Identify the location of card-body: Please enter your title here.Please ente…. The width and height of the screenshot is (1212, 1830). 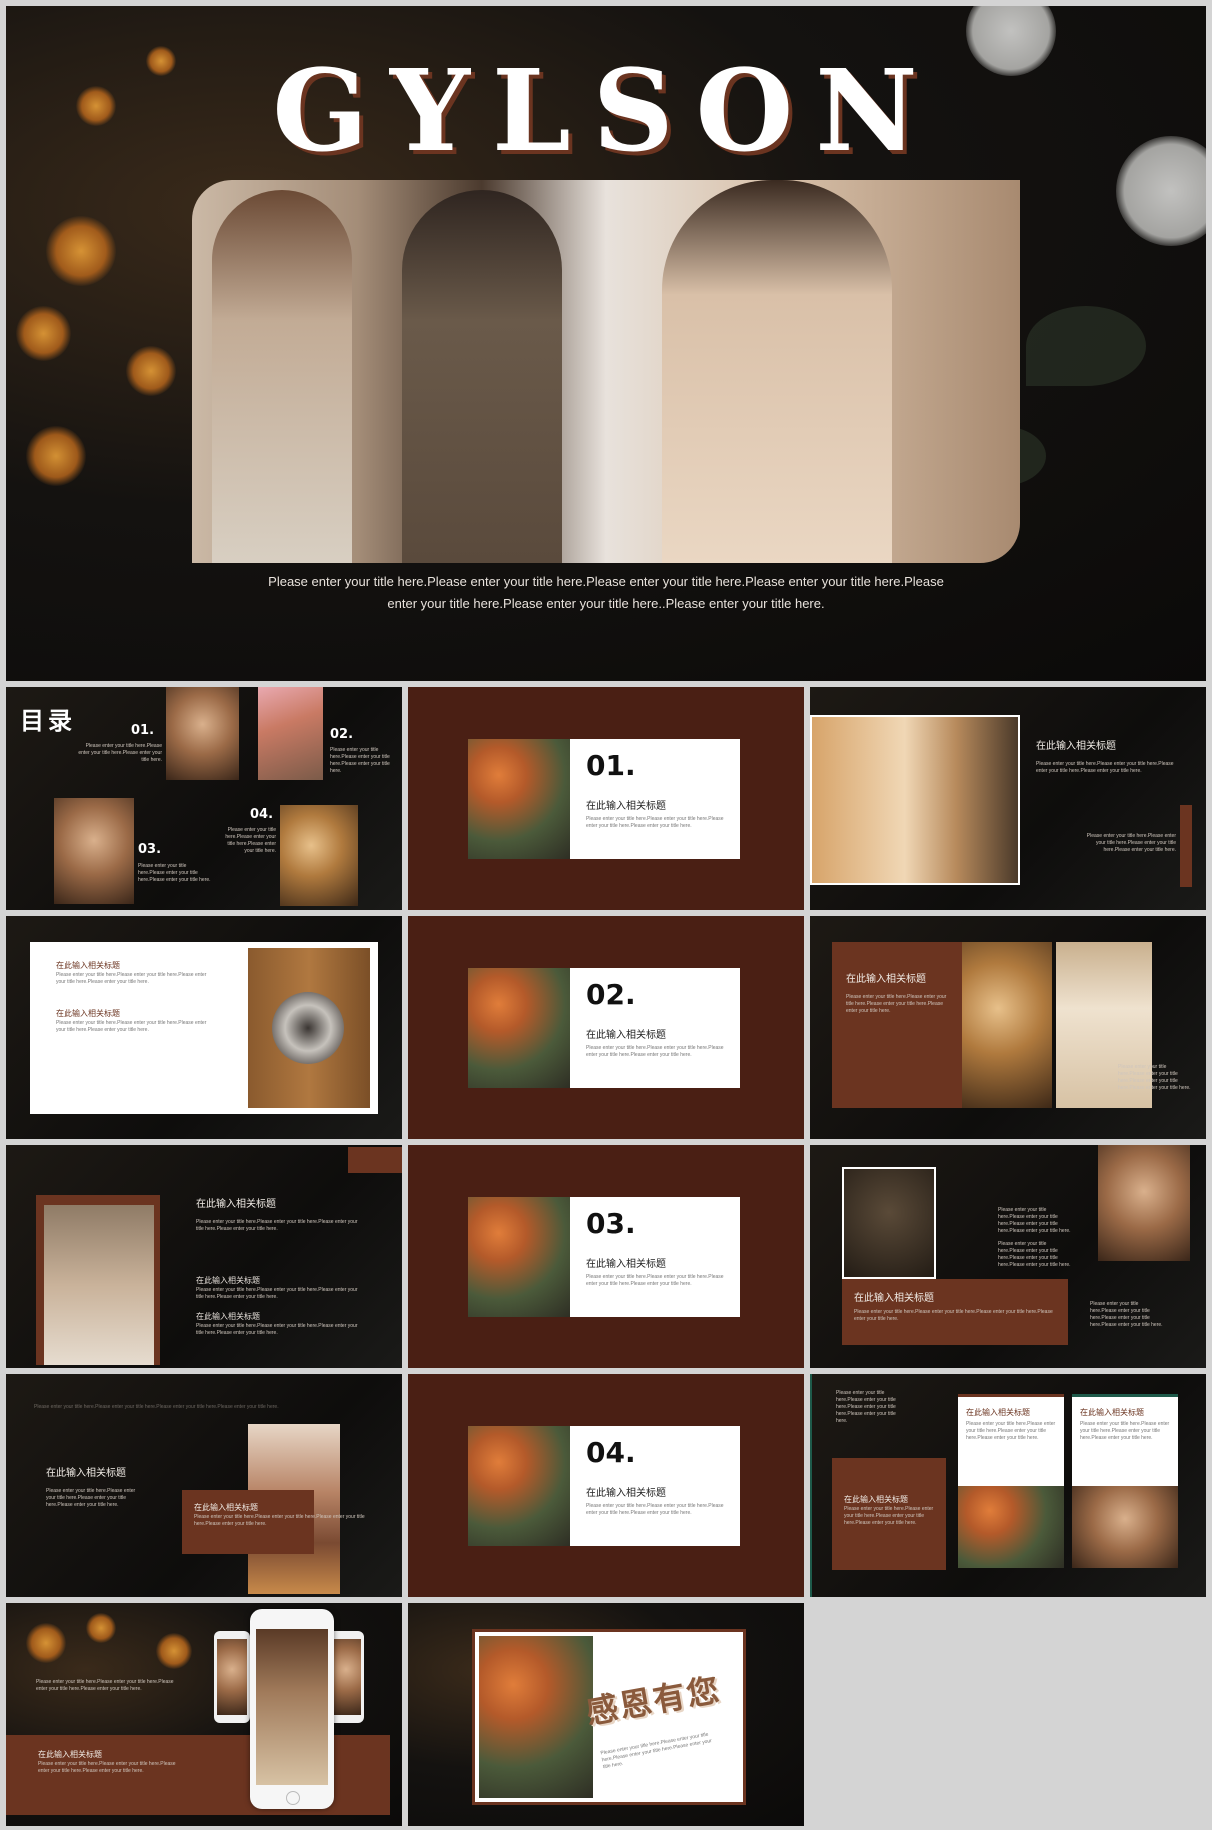
(1125, 1431).